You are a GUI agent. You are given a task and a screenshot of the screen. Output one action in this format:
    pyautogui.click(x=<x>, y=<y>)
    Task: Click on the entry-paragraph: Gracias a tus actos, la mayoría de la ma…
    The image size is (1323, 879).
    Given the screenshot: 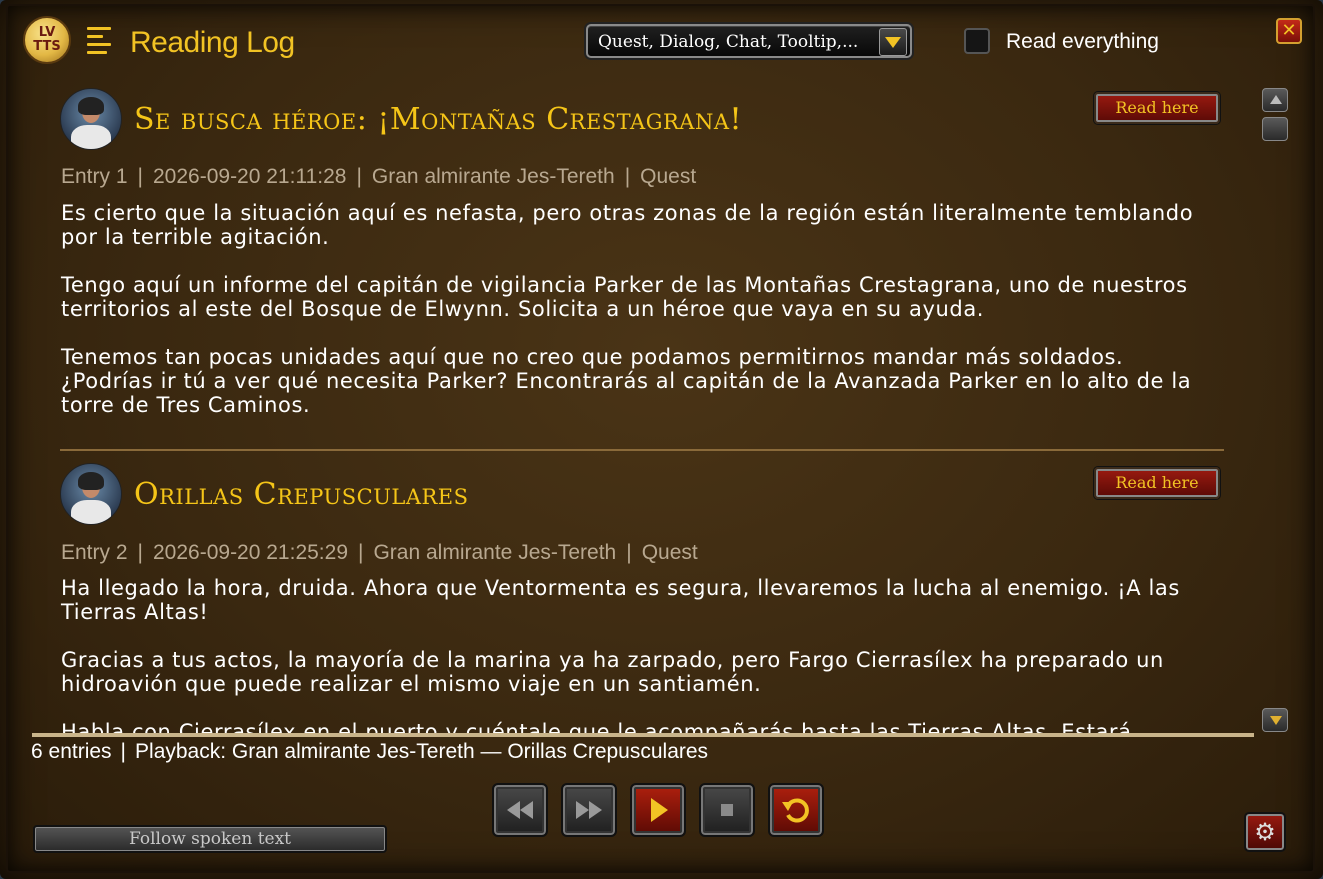 What is the action you would take?
    pyautogui.click(x=612, y=672)
    